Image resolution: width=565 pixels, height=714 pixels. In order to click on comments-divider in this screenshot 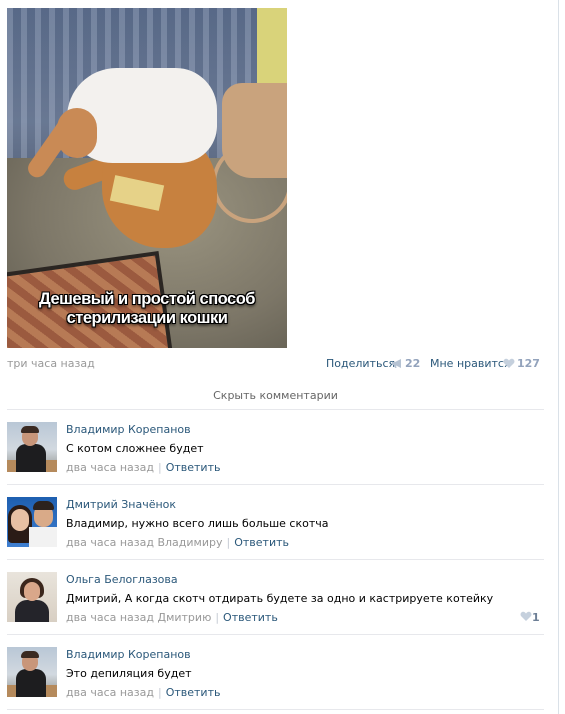, I will do `click(275, 709)`.